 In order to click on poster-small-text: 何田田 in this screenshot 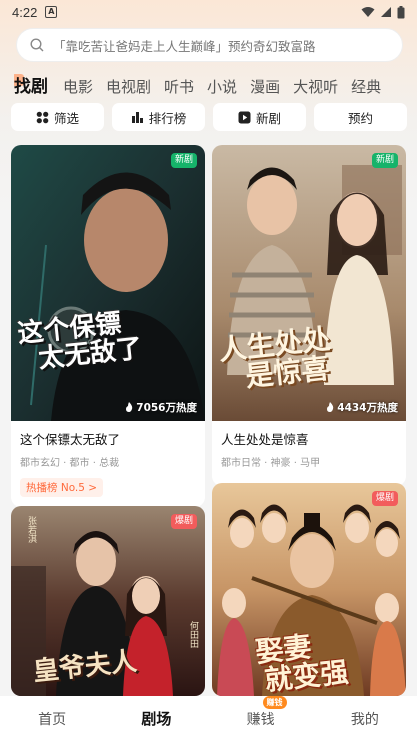, I will do `click(193, 634)`.